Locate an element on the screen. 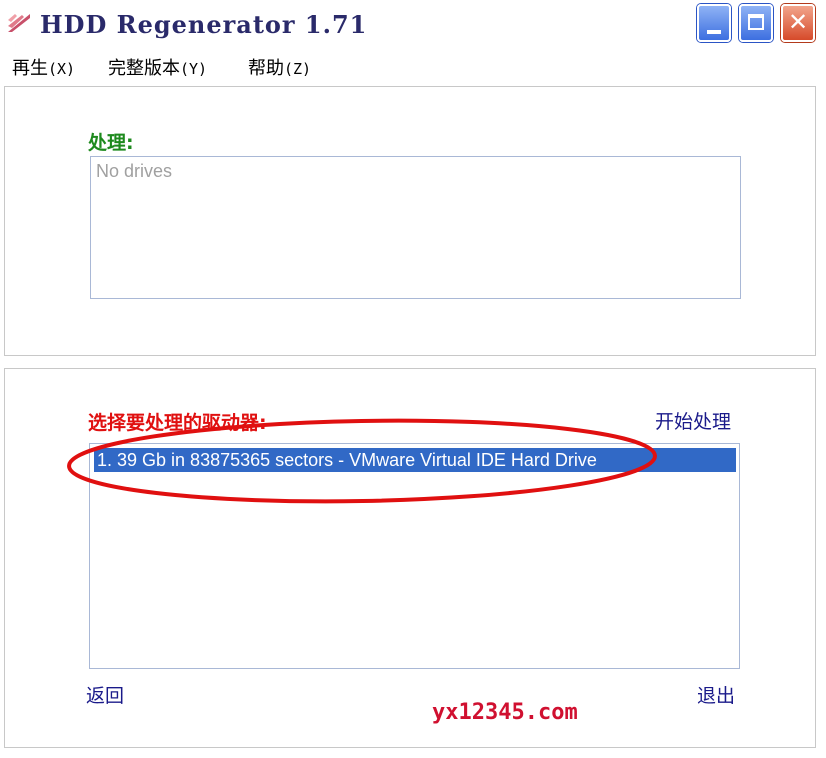 The image size is (826, 758). processing-label: 处理: is located at coordinates (111, 143).